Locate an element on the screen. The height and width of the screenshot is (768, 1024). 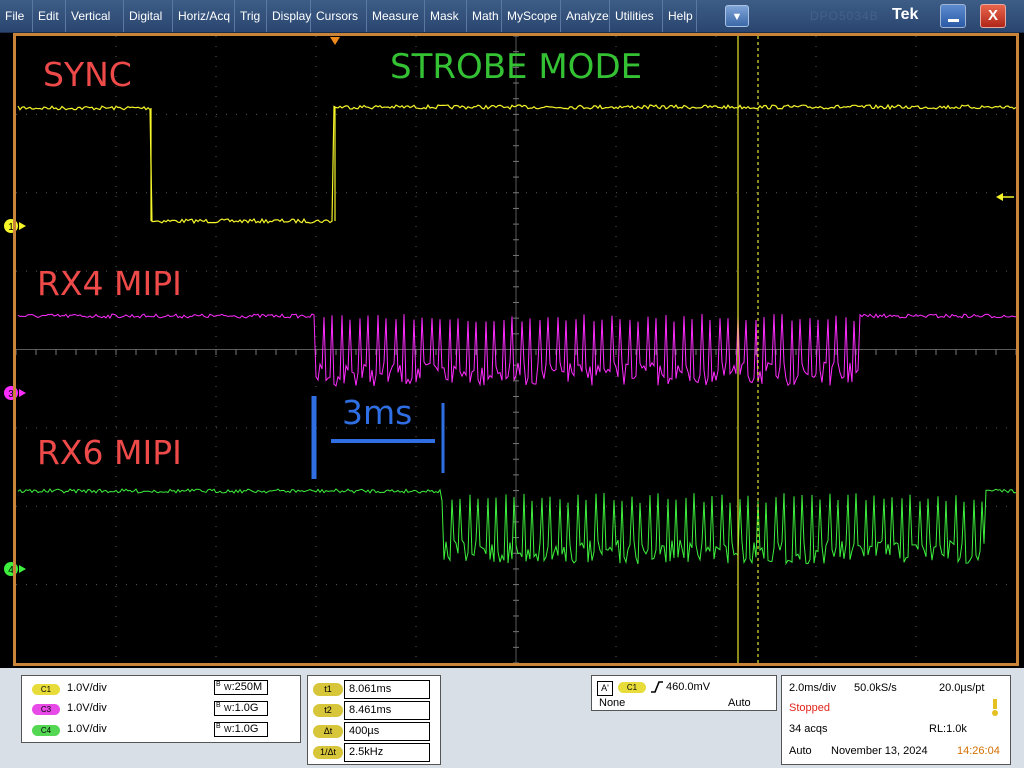
trigger-coupling: None is located at coordinates (612, 703).